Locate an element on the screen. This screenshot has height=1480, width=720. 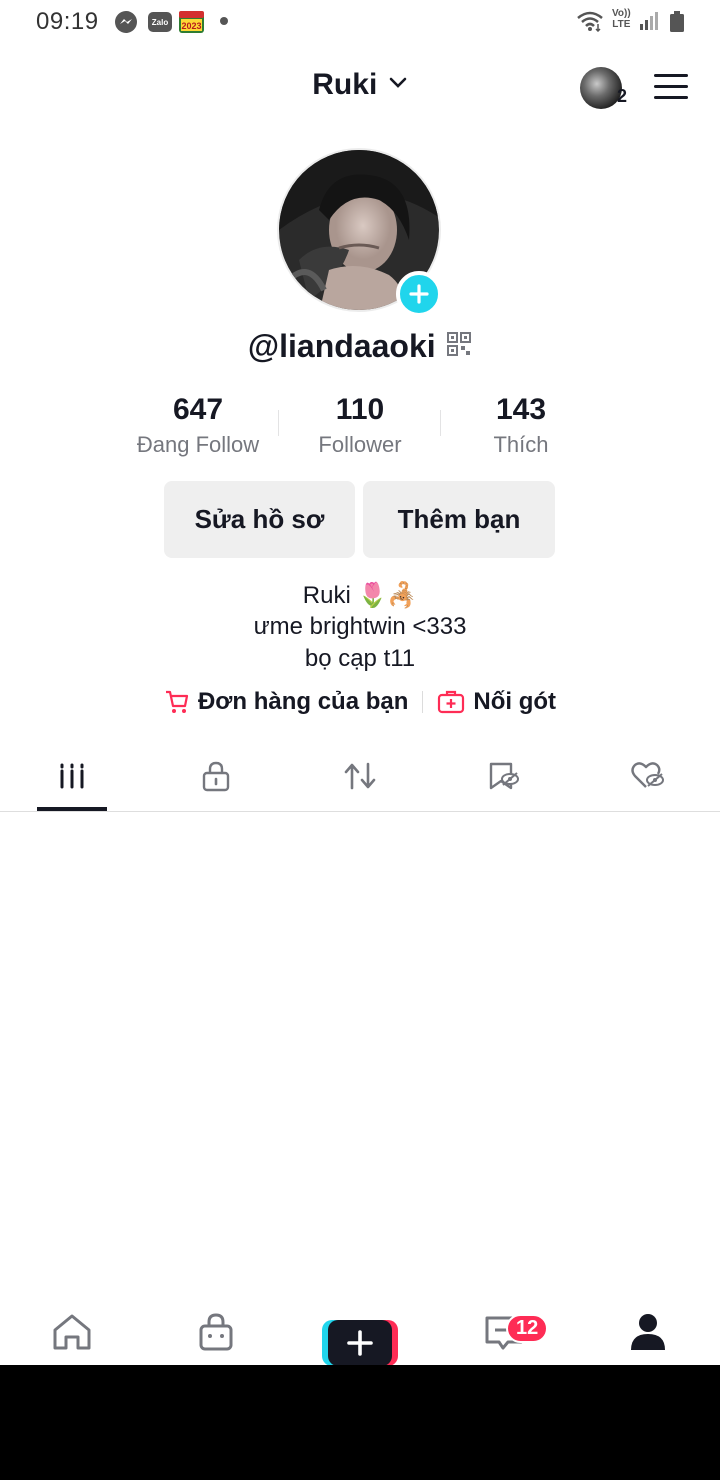
add-medical-box-icon is located at coordinates (451, 702).